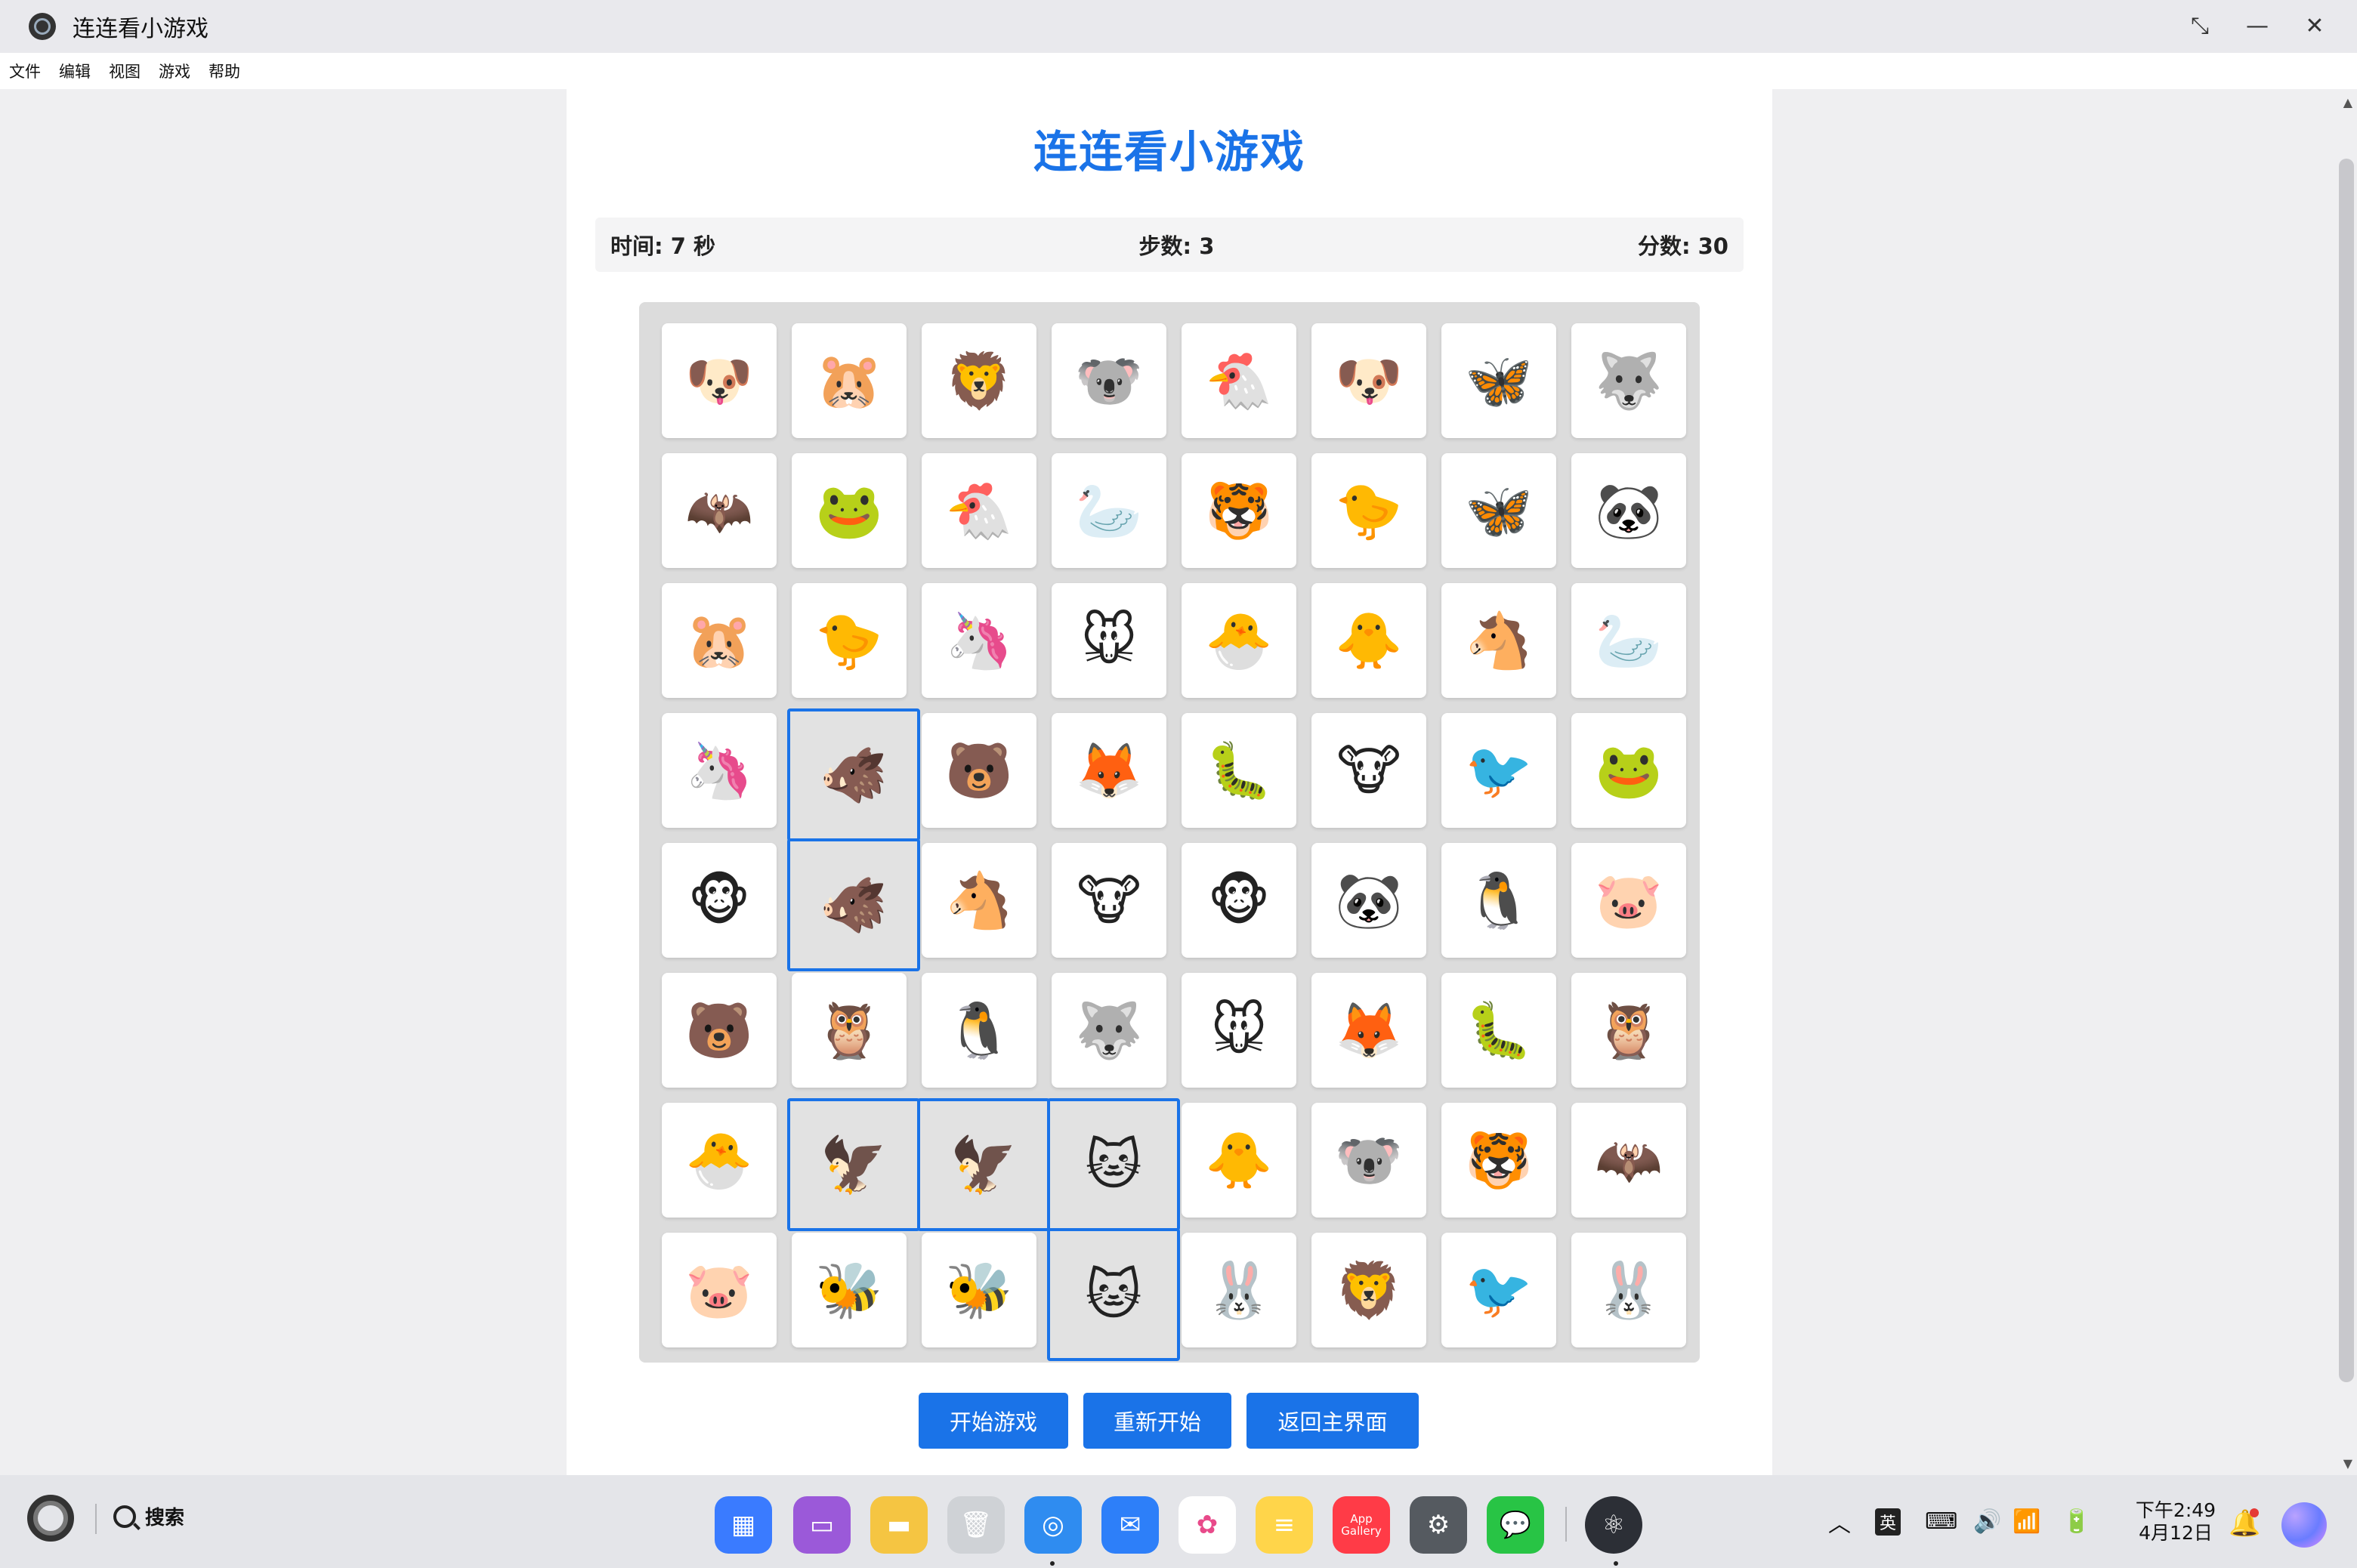  What do you see at coordinates (2315, 26) in the screenshot?
I see `close-icon: ✕` at bounding box center [2315, 26].